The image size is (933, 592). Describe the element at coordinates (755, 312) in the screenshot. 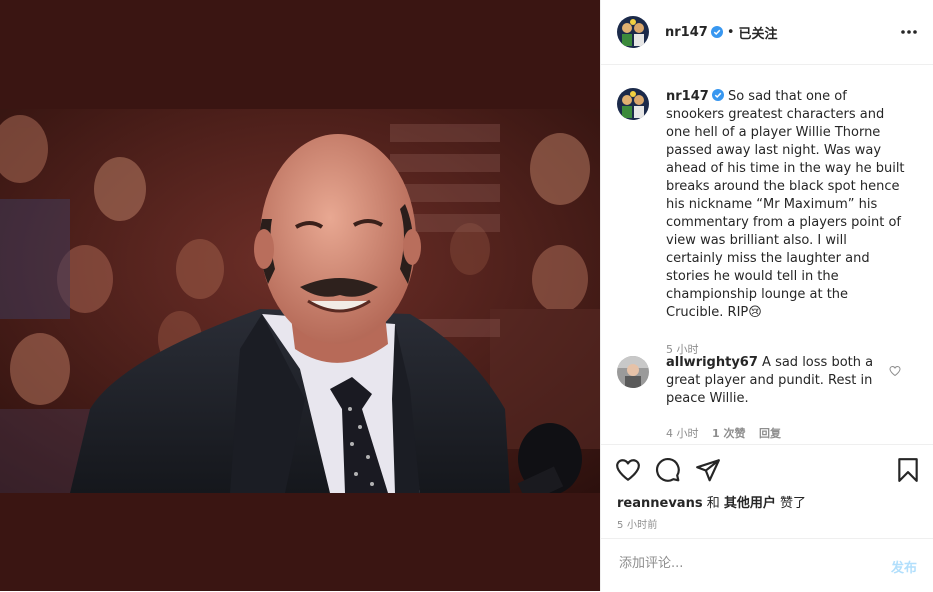

I see `sad-emoji-icon: 😢` at that location.